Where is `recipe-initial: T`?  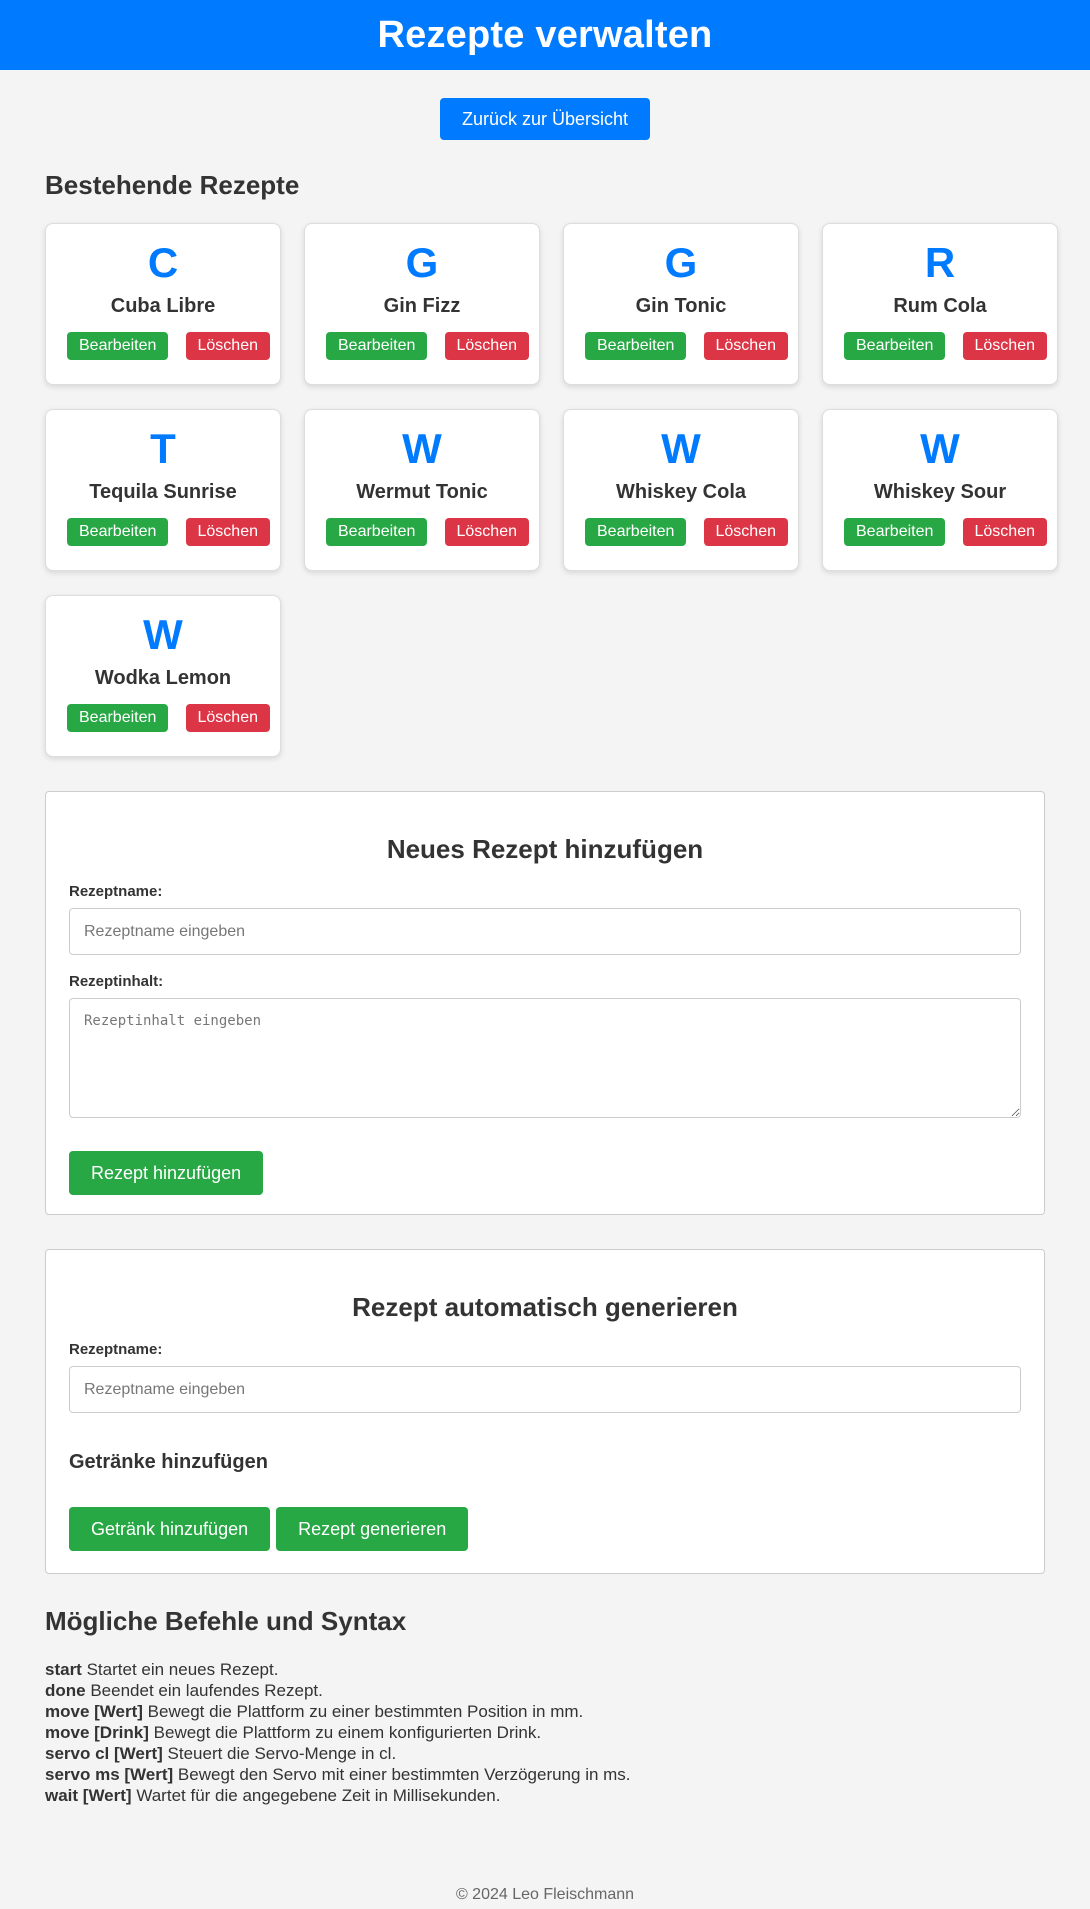 recipe-initial: T is located at coordinates (163, 448).